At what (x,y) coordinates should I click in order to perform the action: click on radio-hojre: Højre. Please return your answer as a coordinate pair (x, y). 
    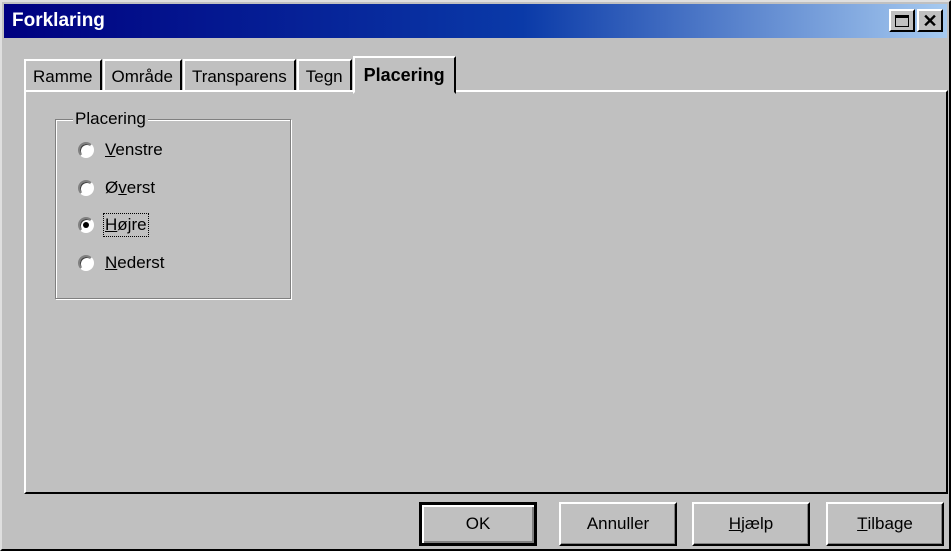
    Looking at the image, I should click on (113, 225).